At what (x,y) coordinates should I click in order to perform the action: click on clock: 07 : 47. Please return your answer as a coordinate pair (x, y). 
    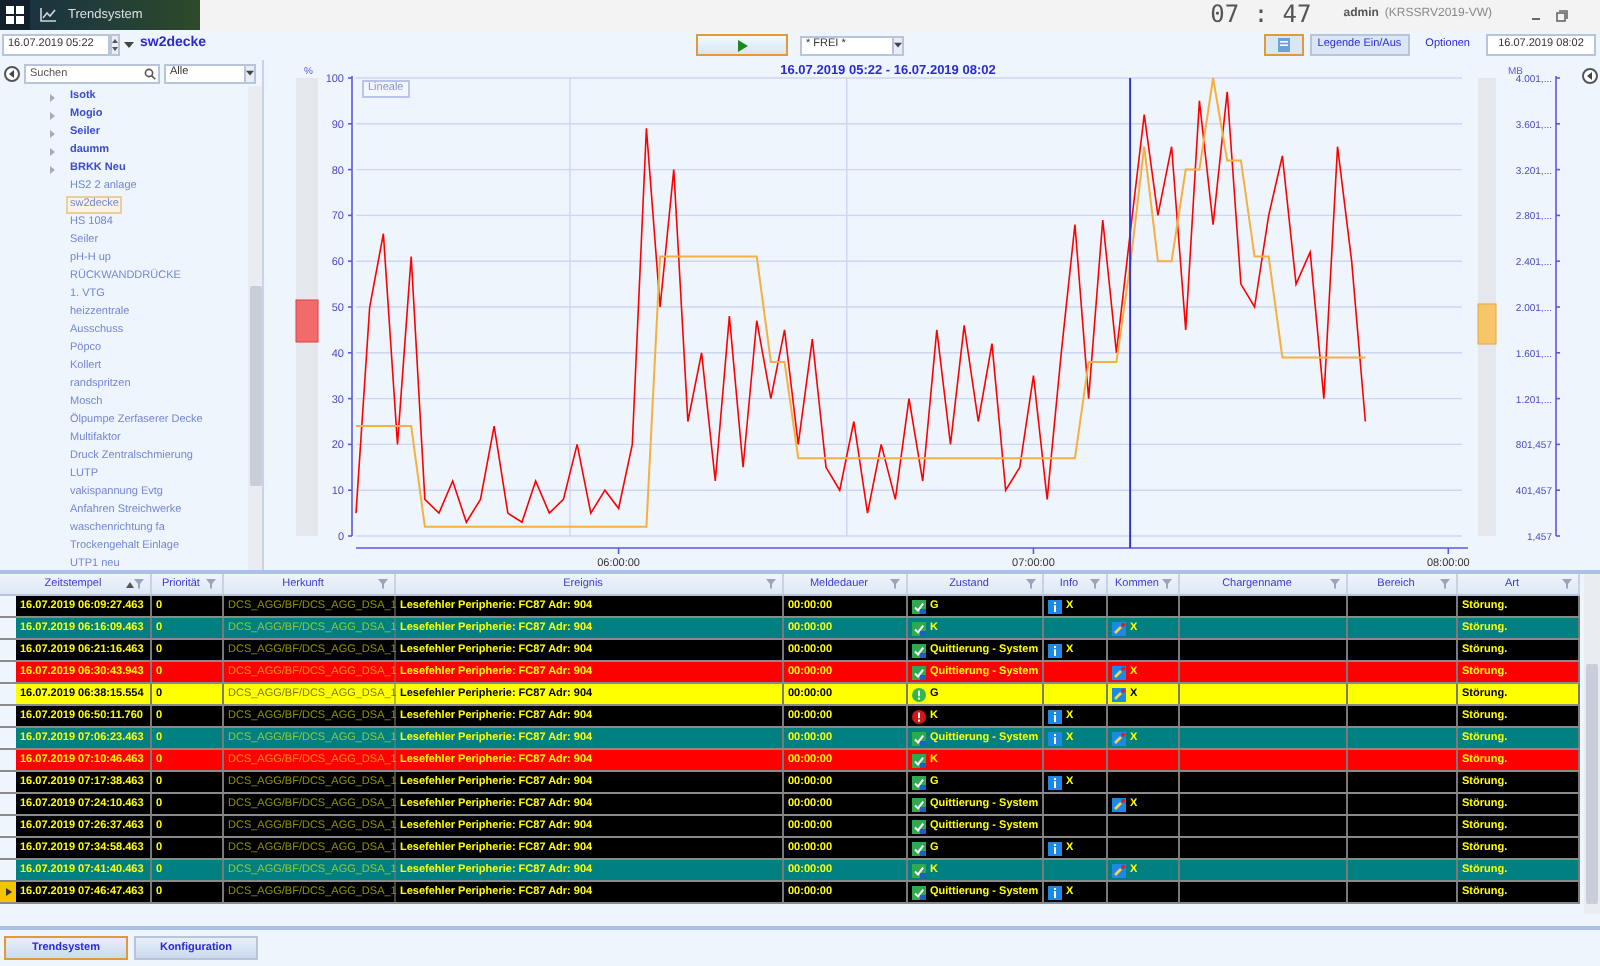
    Looking at the image, I should click on (1261, 15).